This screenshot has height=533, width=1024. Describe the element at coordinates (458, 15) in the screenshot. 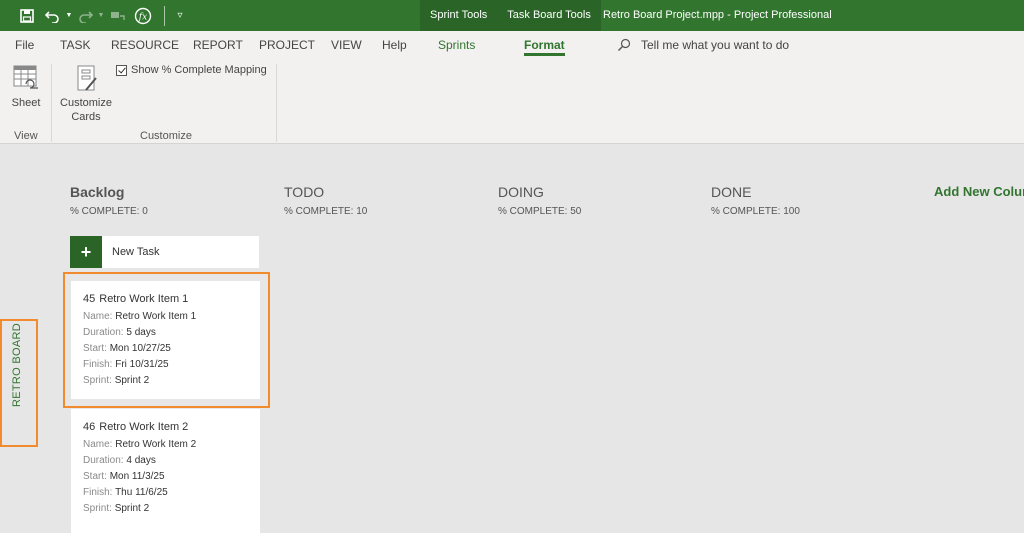

I see `tab-sprint-tools: Sprint Tools` at that location.